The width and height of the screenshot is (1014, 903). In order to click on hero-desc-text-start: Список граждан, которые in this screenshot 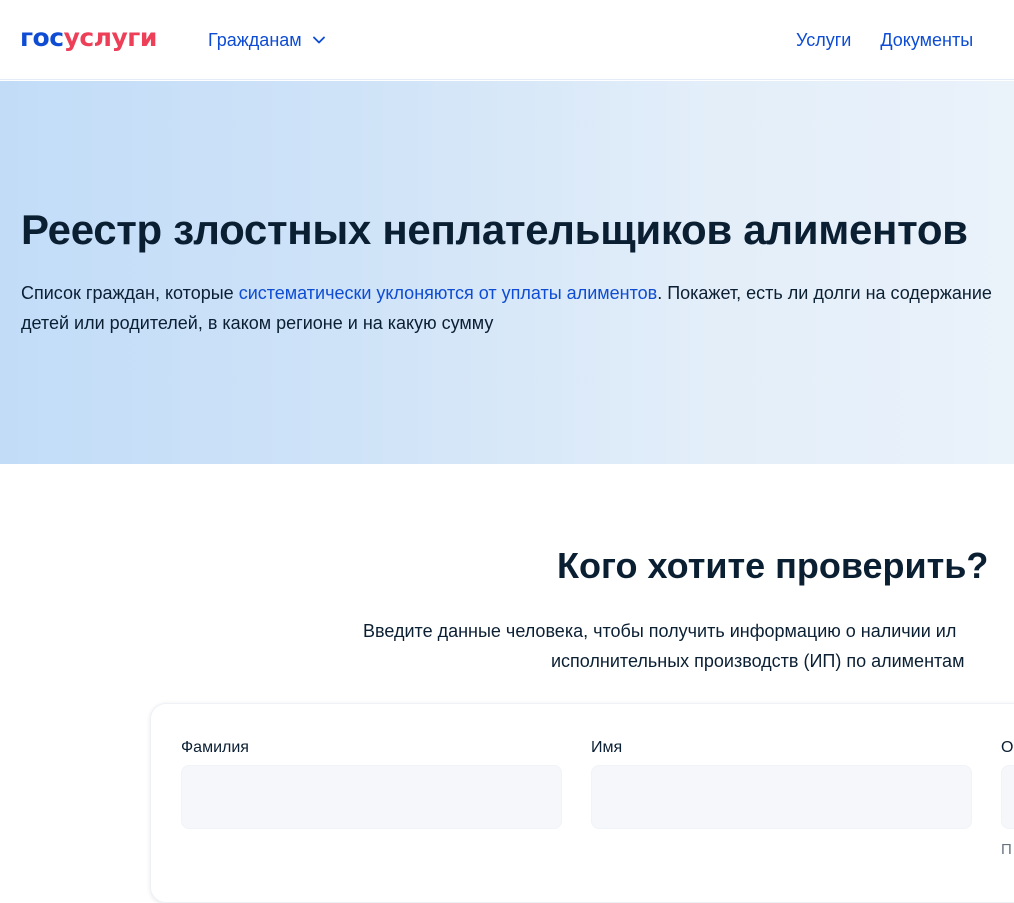, I will do `click(130, 293)`.